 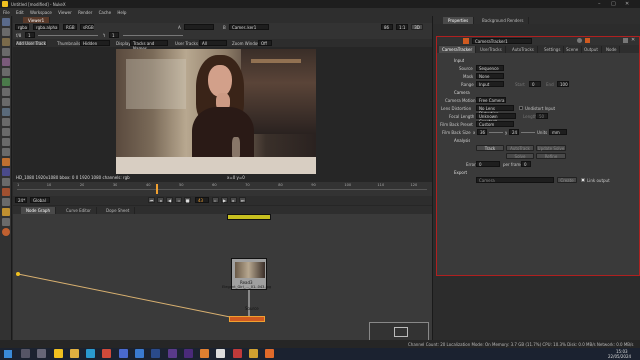 I want to click on link-output-checkbox, so click(x=583, y=180).